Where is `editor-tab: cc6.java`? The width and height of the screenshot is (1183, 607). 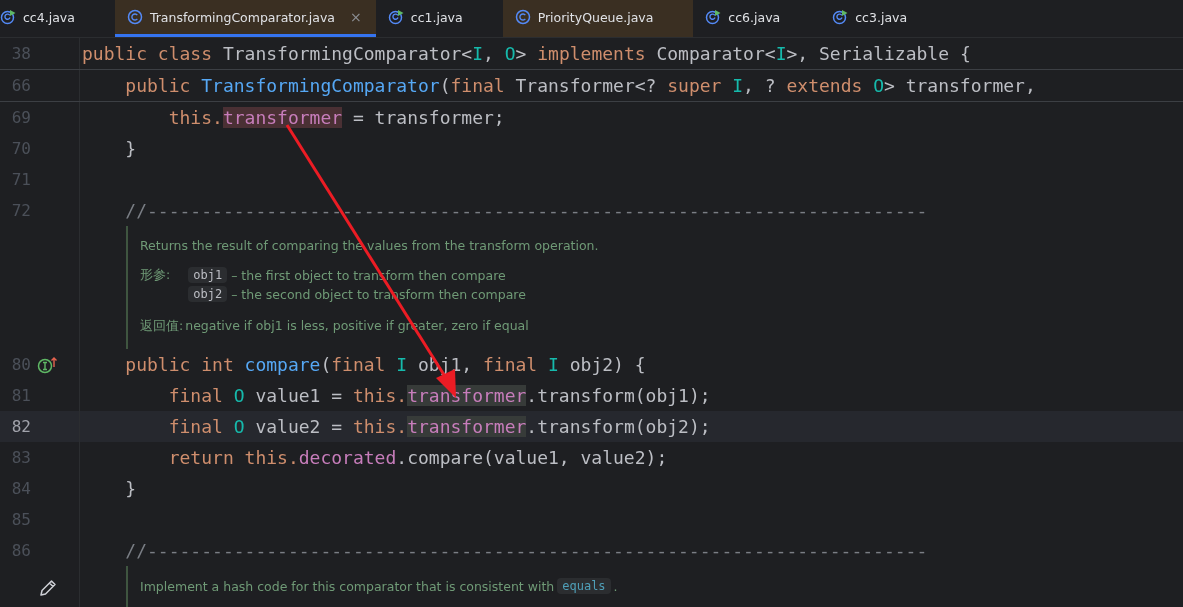
editor-tab: cc6.java is located at coordinates (757, 18).